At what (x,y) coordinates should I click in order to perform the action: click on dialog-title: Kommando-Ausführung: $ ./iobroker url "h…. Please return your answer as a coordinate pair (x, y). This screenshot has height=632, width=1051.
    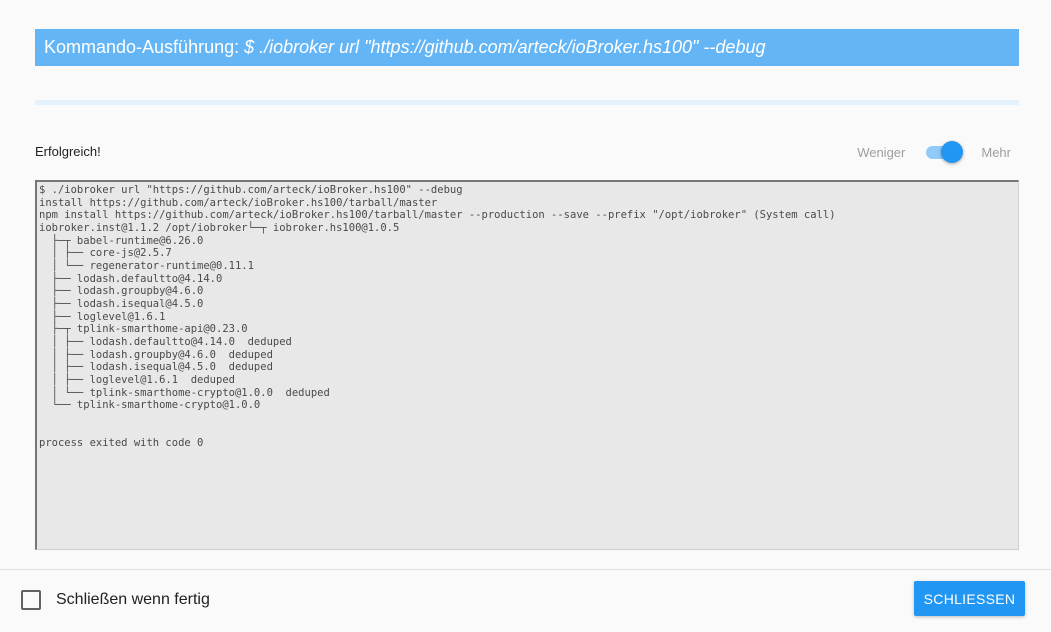
    Looking at the image, I should click on (527, 47).